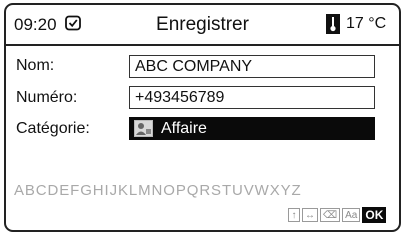 The width and height of the screenshot is (409, 240). I want to click on name-field: ABC COMPANY, so click(252, 66).